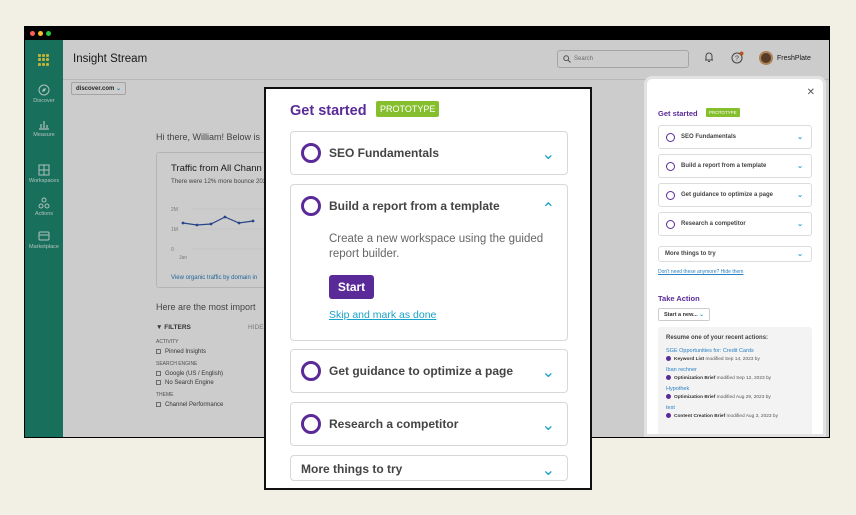 The height and width of the screenshot is (515, 856). What do you see at coordinates (40, 33) in the screenshot?
I see `minimize-window-button` at bounding box center [40, 33].